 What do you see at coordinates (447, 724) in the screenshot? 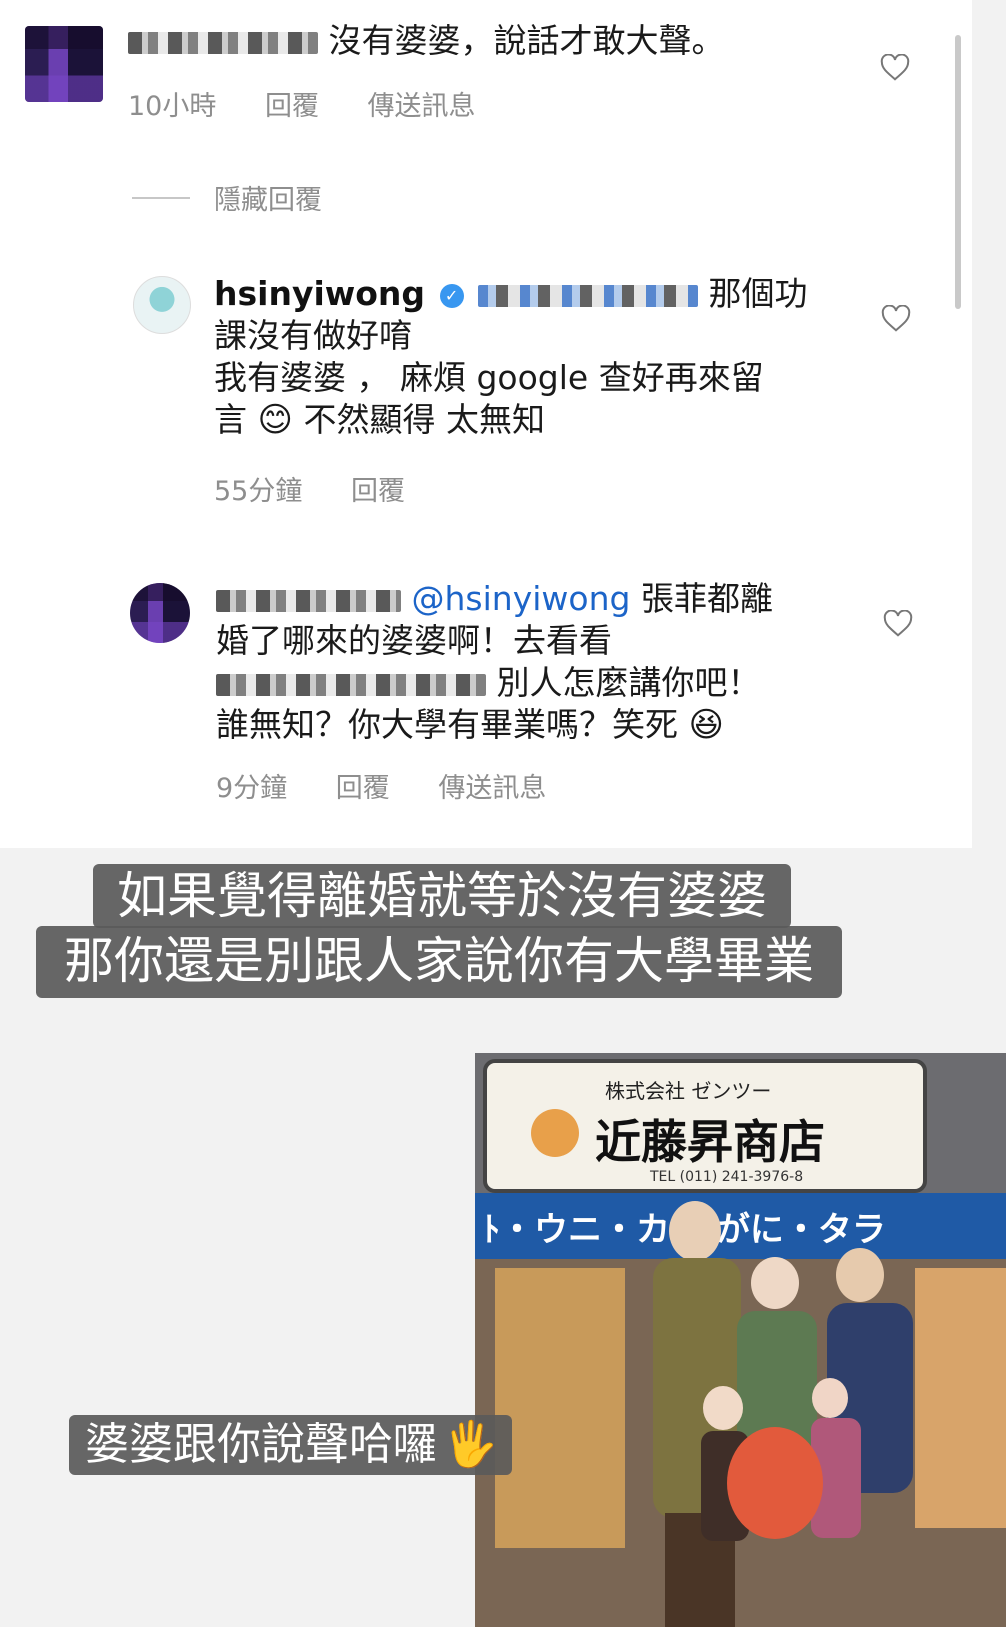
I see `comment-3-text-line4: 誰無知？你大學有畢業嗎？笑死` at bounding box center [447, 724].